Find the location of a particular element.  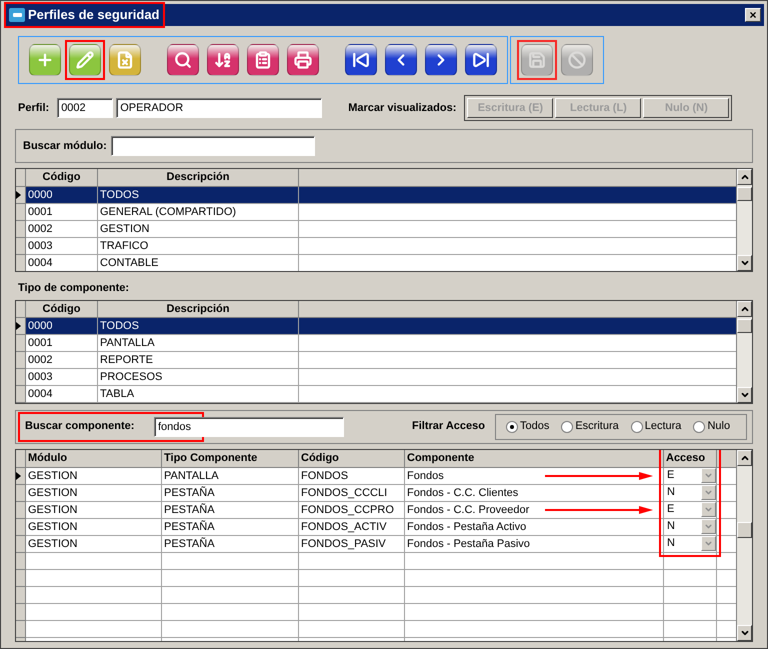

table-cell: CONTABLE is located at coordinates (198, 262).